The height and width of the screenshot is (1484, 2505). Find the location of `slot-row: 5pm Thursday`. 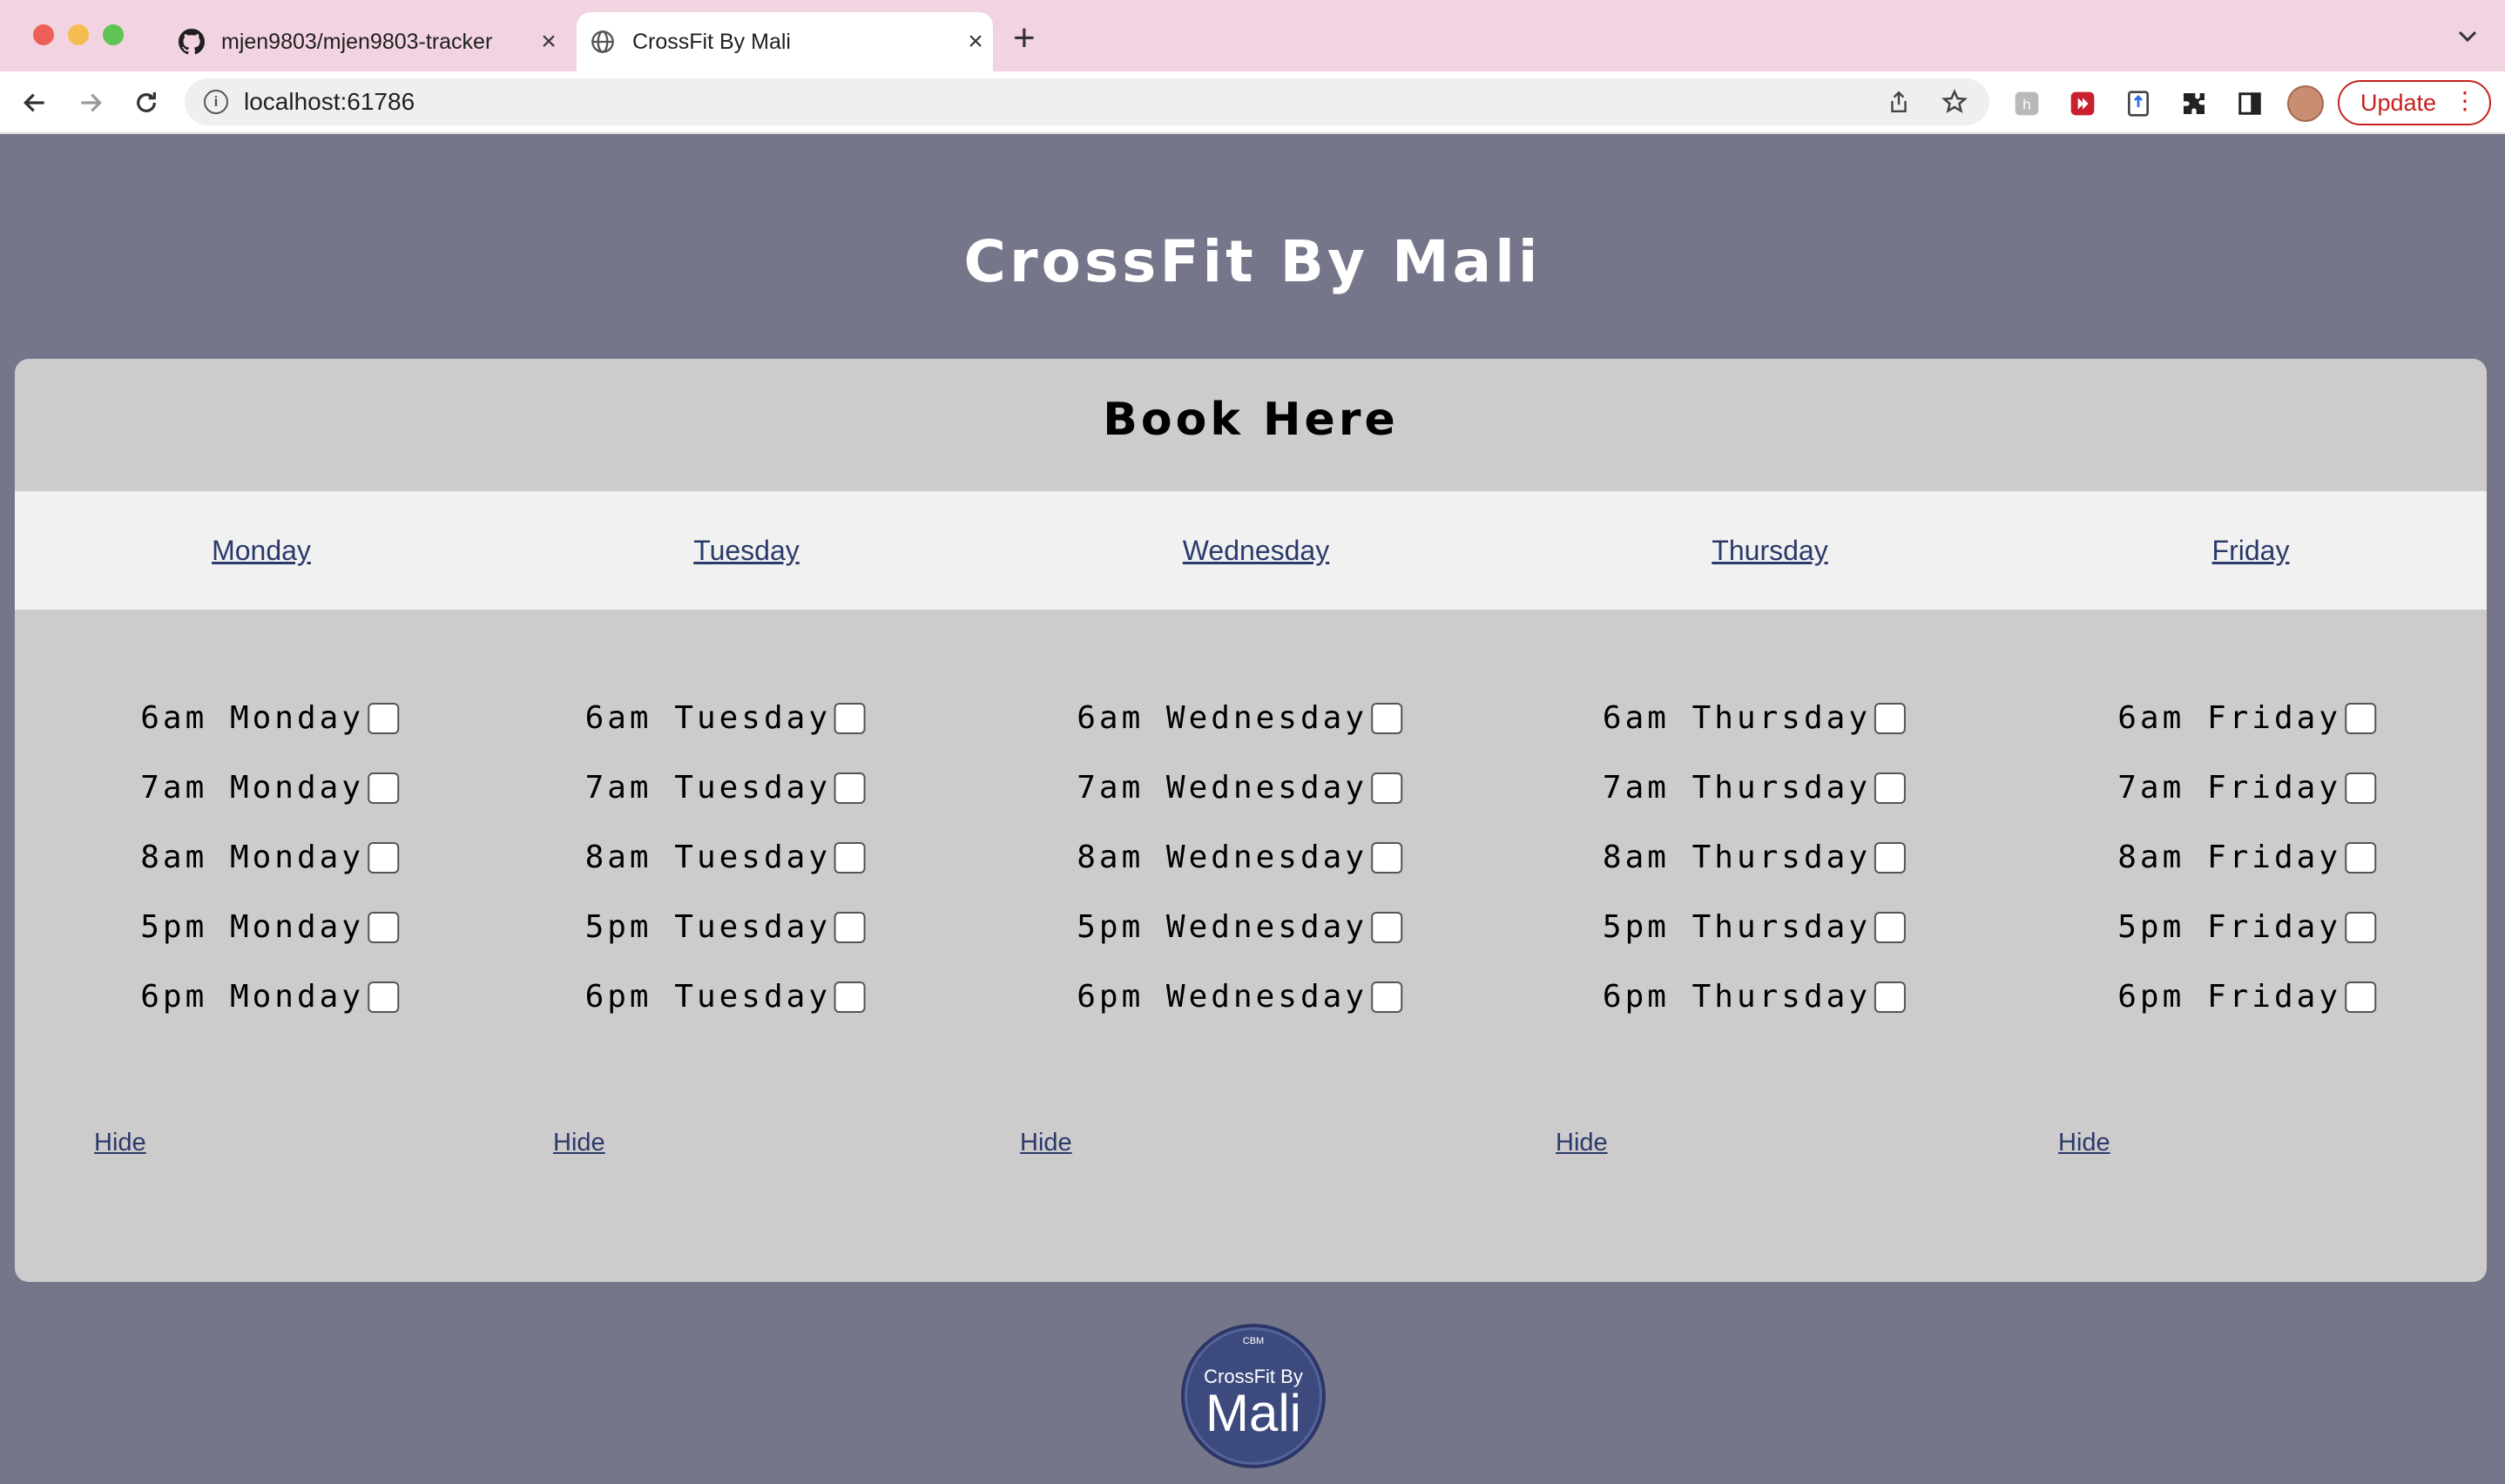

slot-row: 5pm Thursday is located at coordinates (1754, 927).